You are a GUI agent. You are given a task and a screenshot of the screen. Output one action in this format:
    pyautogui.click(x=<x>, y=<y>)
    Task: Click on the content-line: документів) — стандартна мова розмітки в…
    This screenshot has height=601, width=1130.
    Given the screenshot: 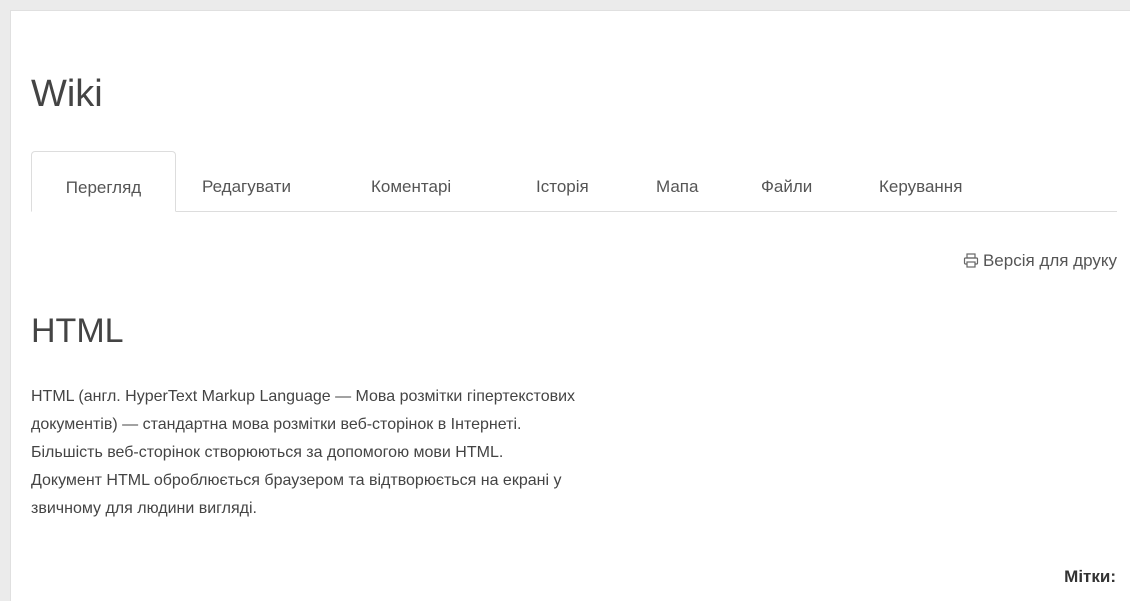 What is the action you would take?
    pyautogui.click(x=276, y=424)
    